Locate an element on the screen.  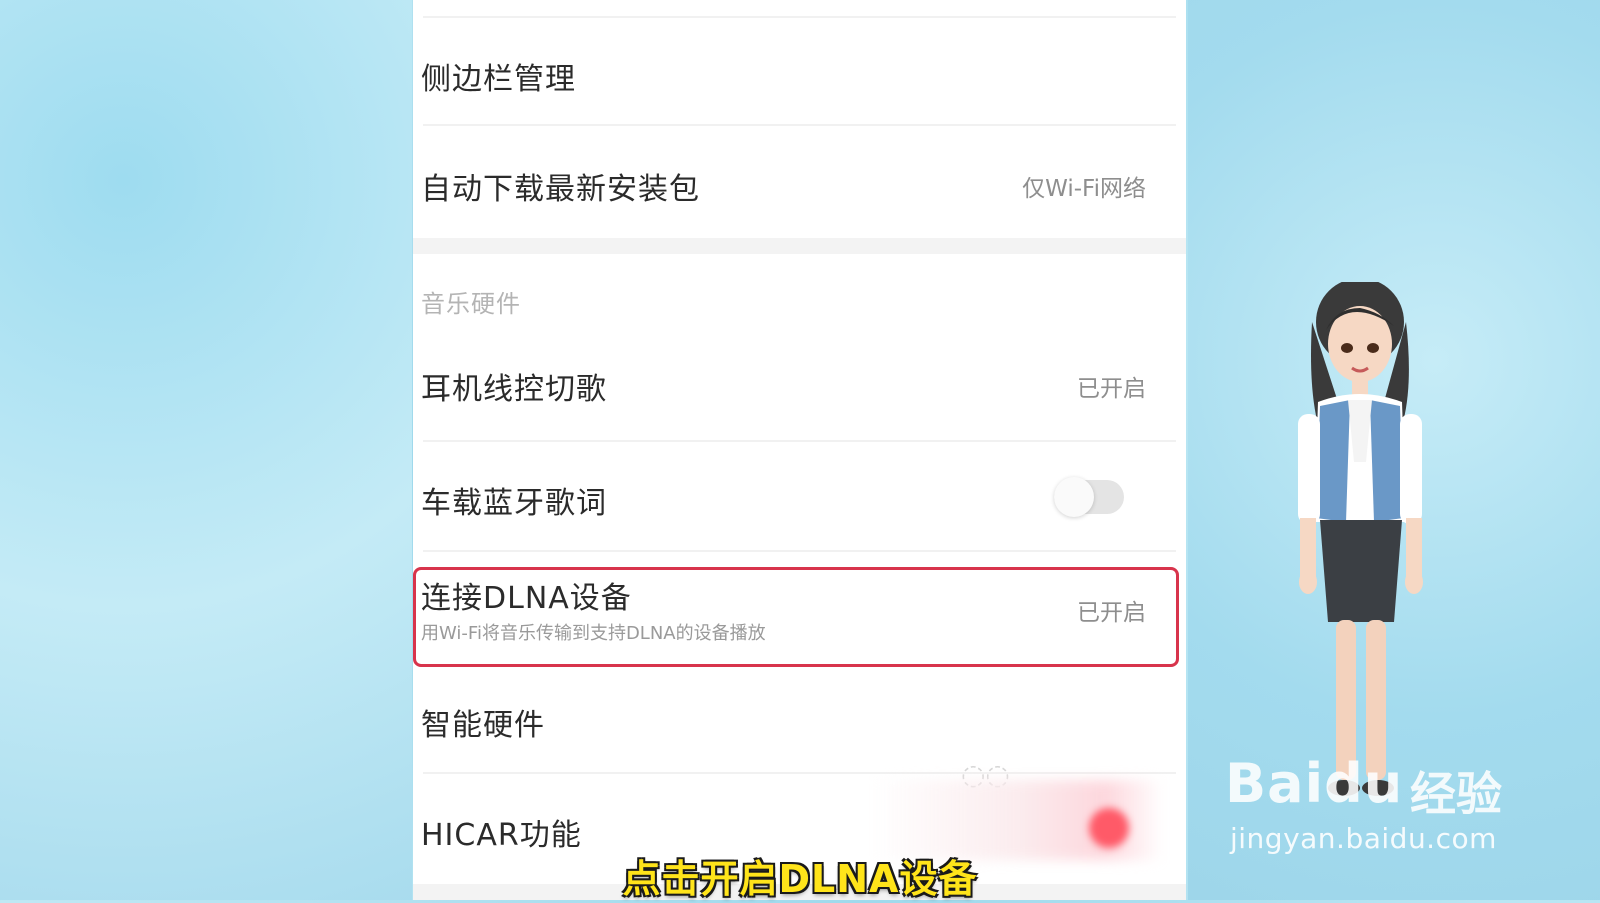
car-bluetooth-lyrics-row: 车载蓝牙歌词 is located at coordinates (799, 496).